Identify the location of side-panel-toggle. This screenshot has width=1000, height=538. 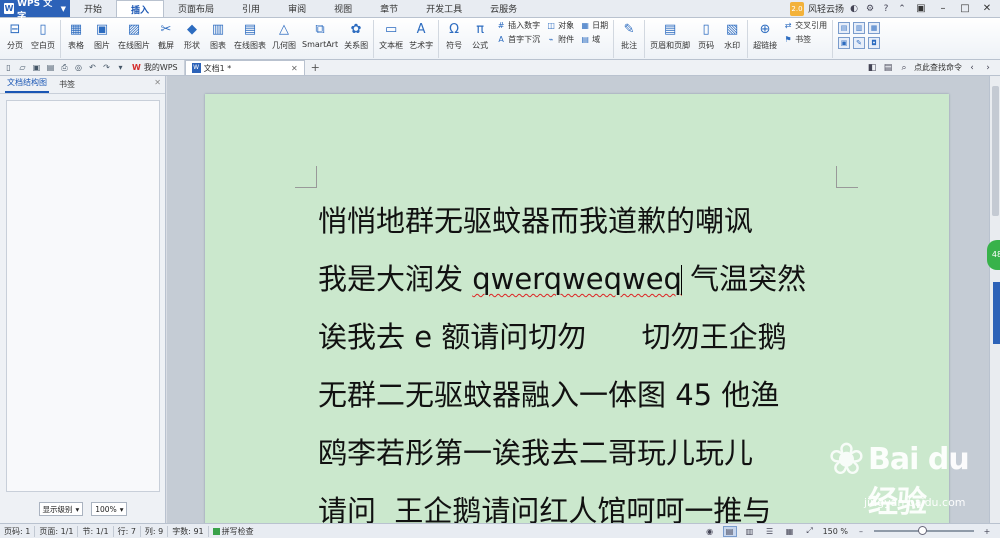
(996, 313).